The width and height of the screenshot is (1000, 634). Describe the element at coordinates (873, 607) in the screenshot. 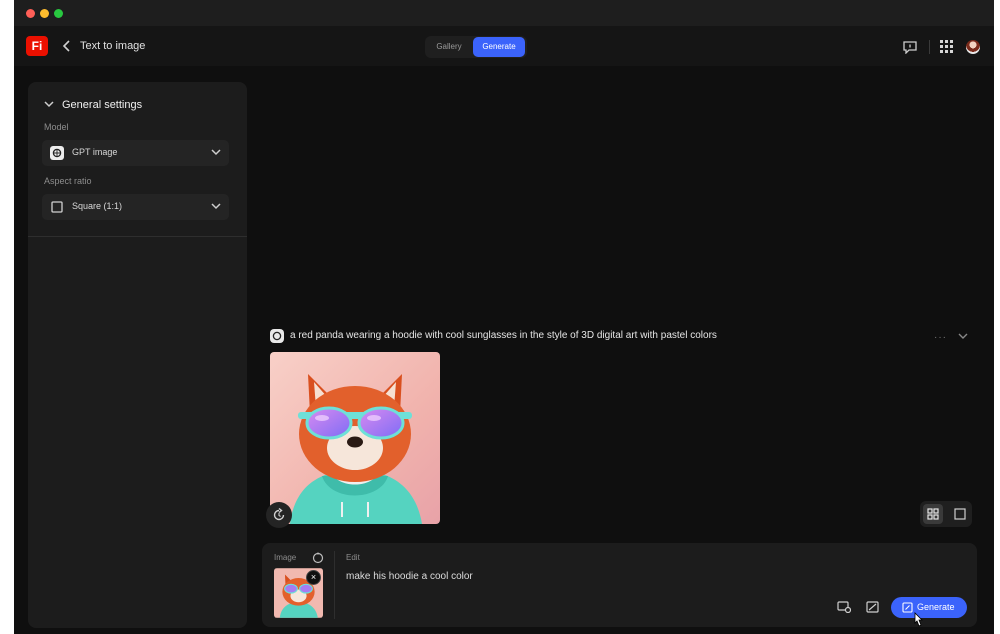

I see `composition-reference-icon` at that location.